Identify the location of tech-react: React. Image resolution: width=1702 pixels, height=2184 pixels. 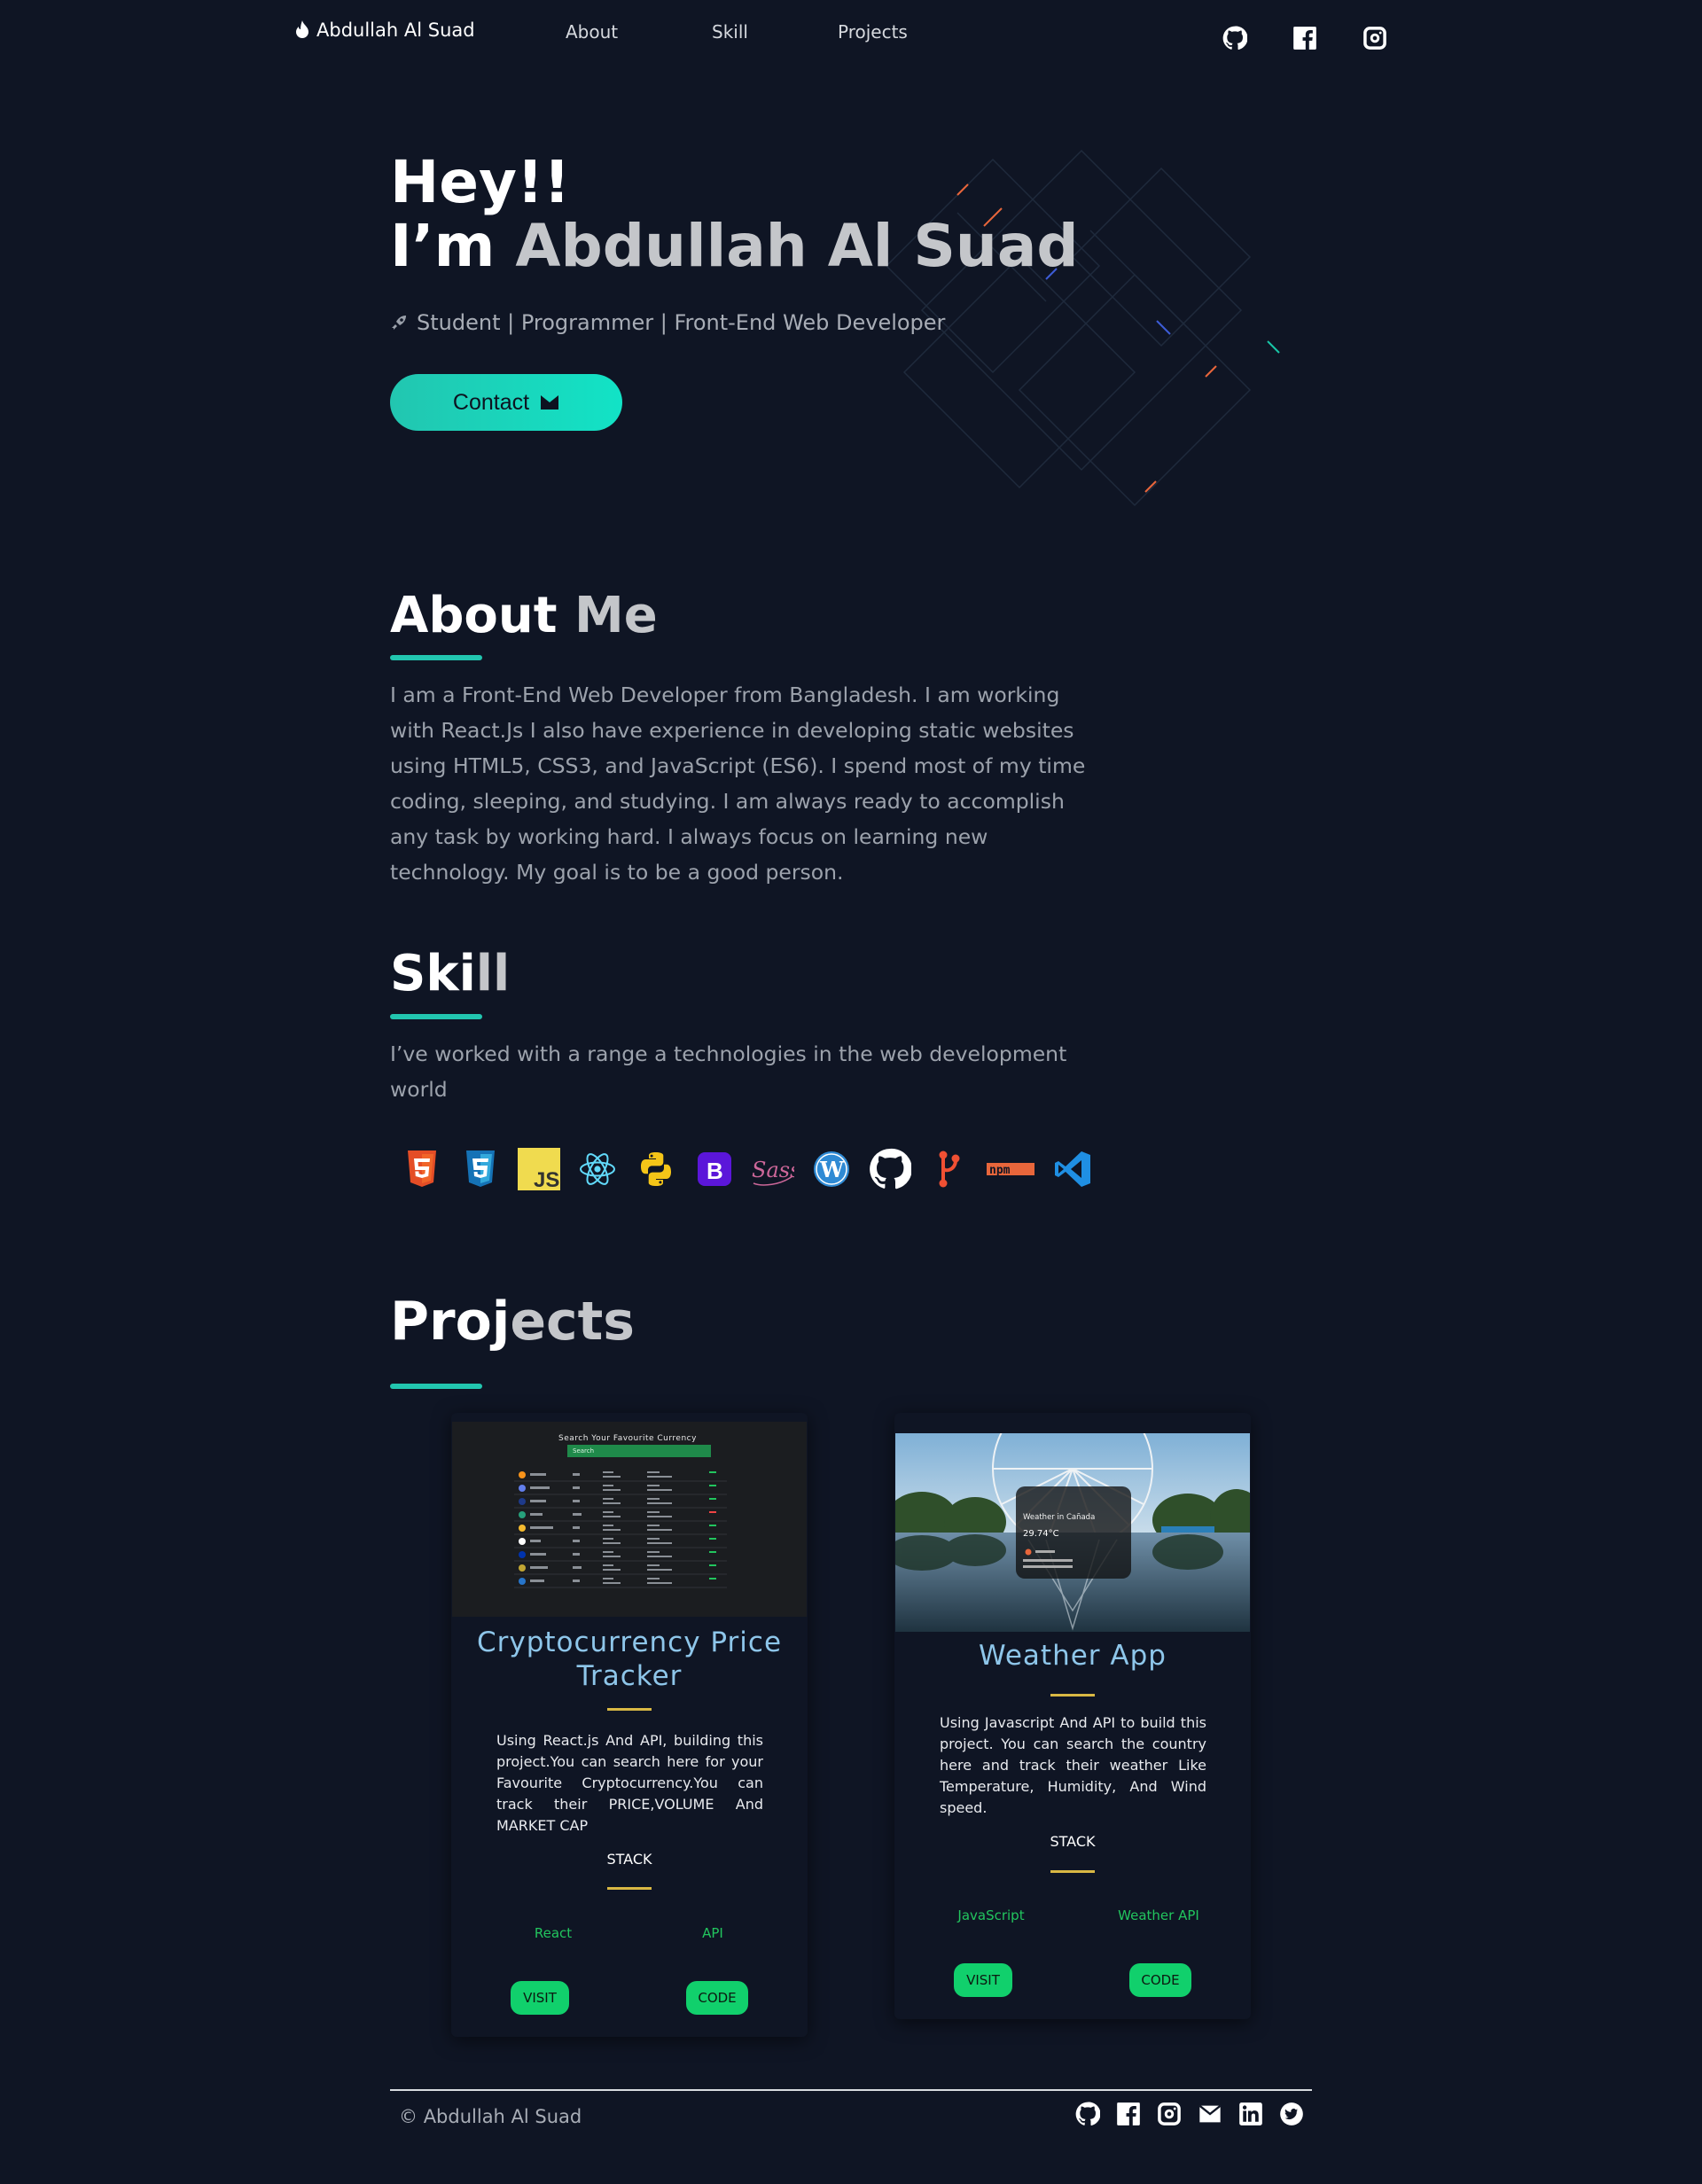
(554, 1933).